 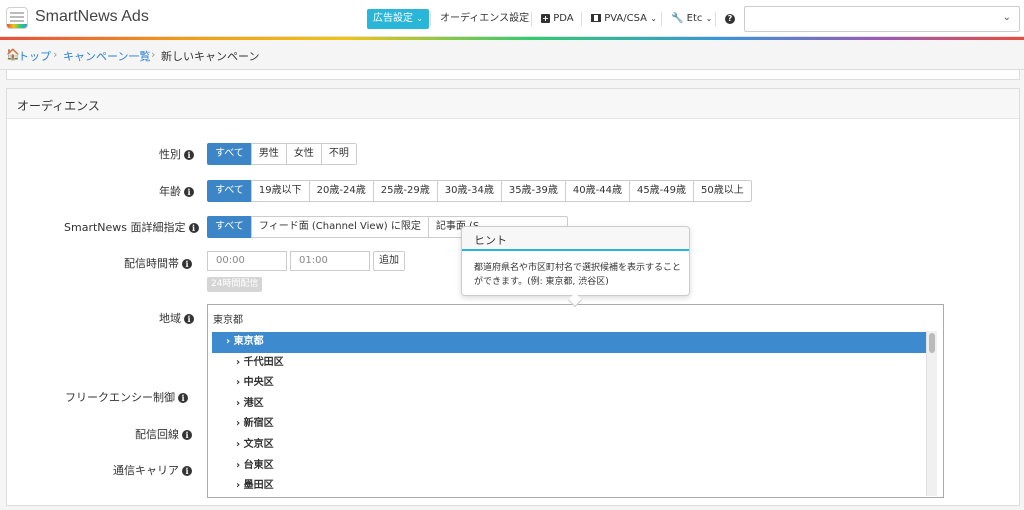 What do you see at coordinates (210, 56) in the screenshot?
I see `breadcrumb-current: 新しいキャンペーン` at bounding box center [210, 56].